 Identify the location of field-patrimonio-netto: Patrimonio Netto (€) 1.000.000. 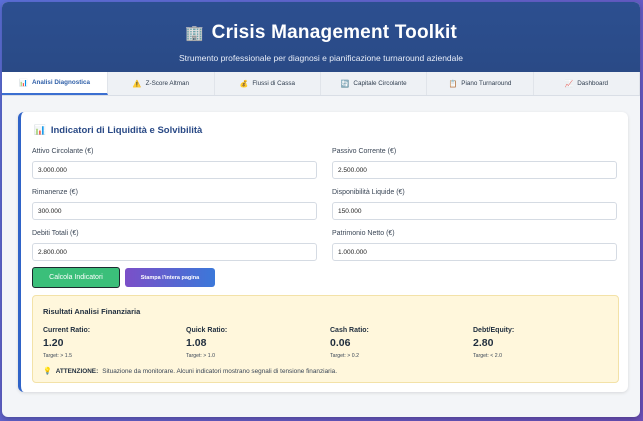
(474, 245).